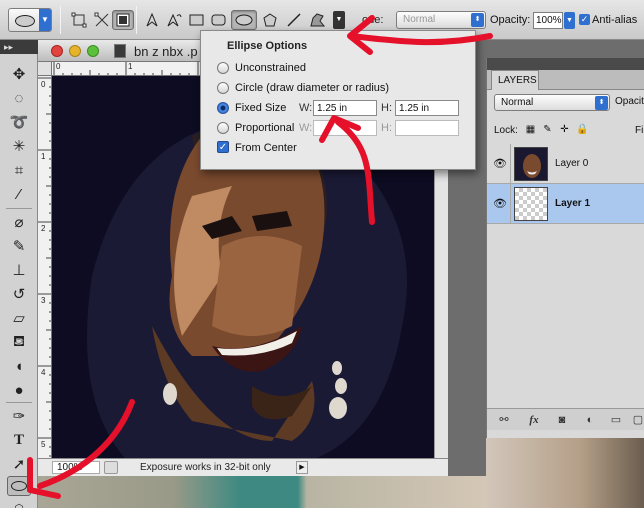  I want to click on proportional-radio, so click(223, 128).